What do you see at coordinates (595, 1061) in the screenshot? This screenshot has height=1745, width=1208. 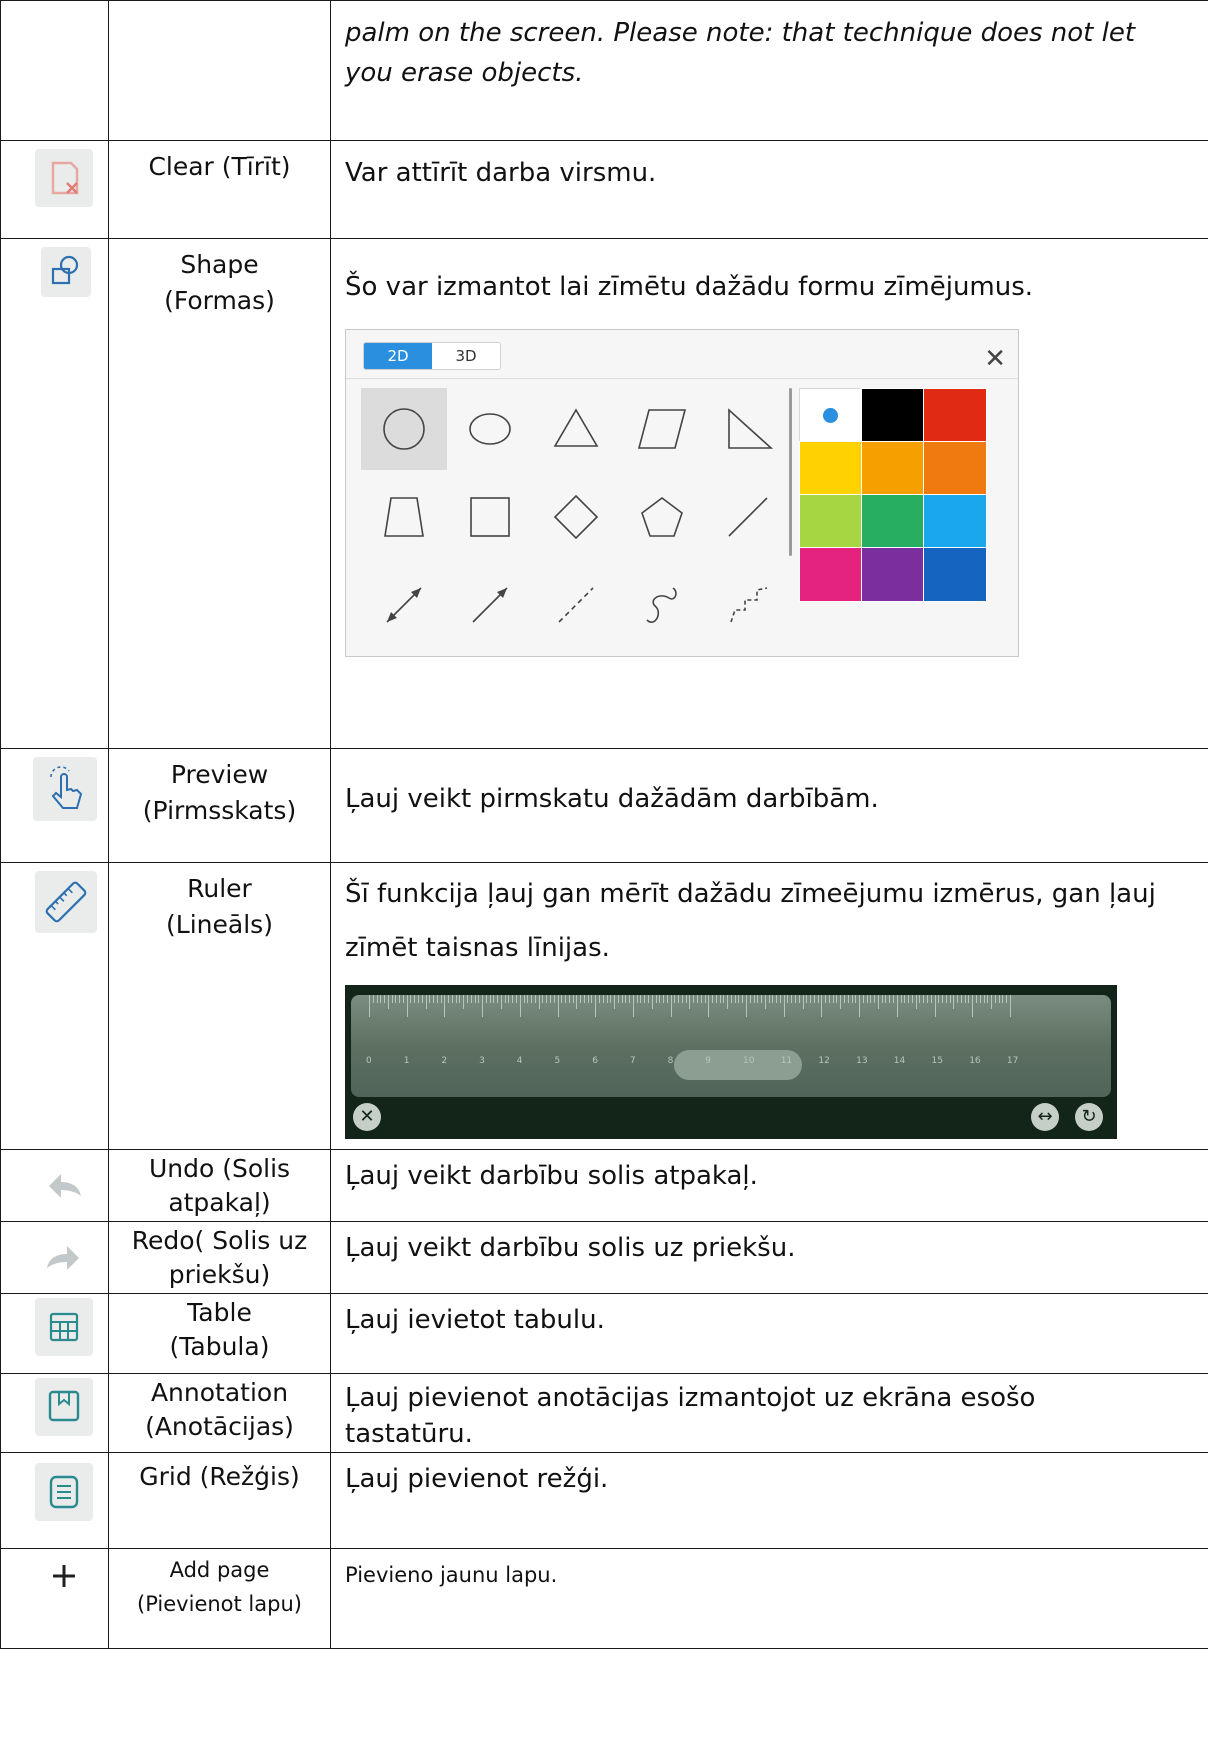 I see `ruler-tick-label: 6` at bounding box center [595, 1061].